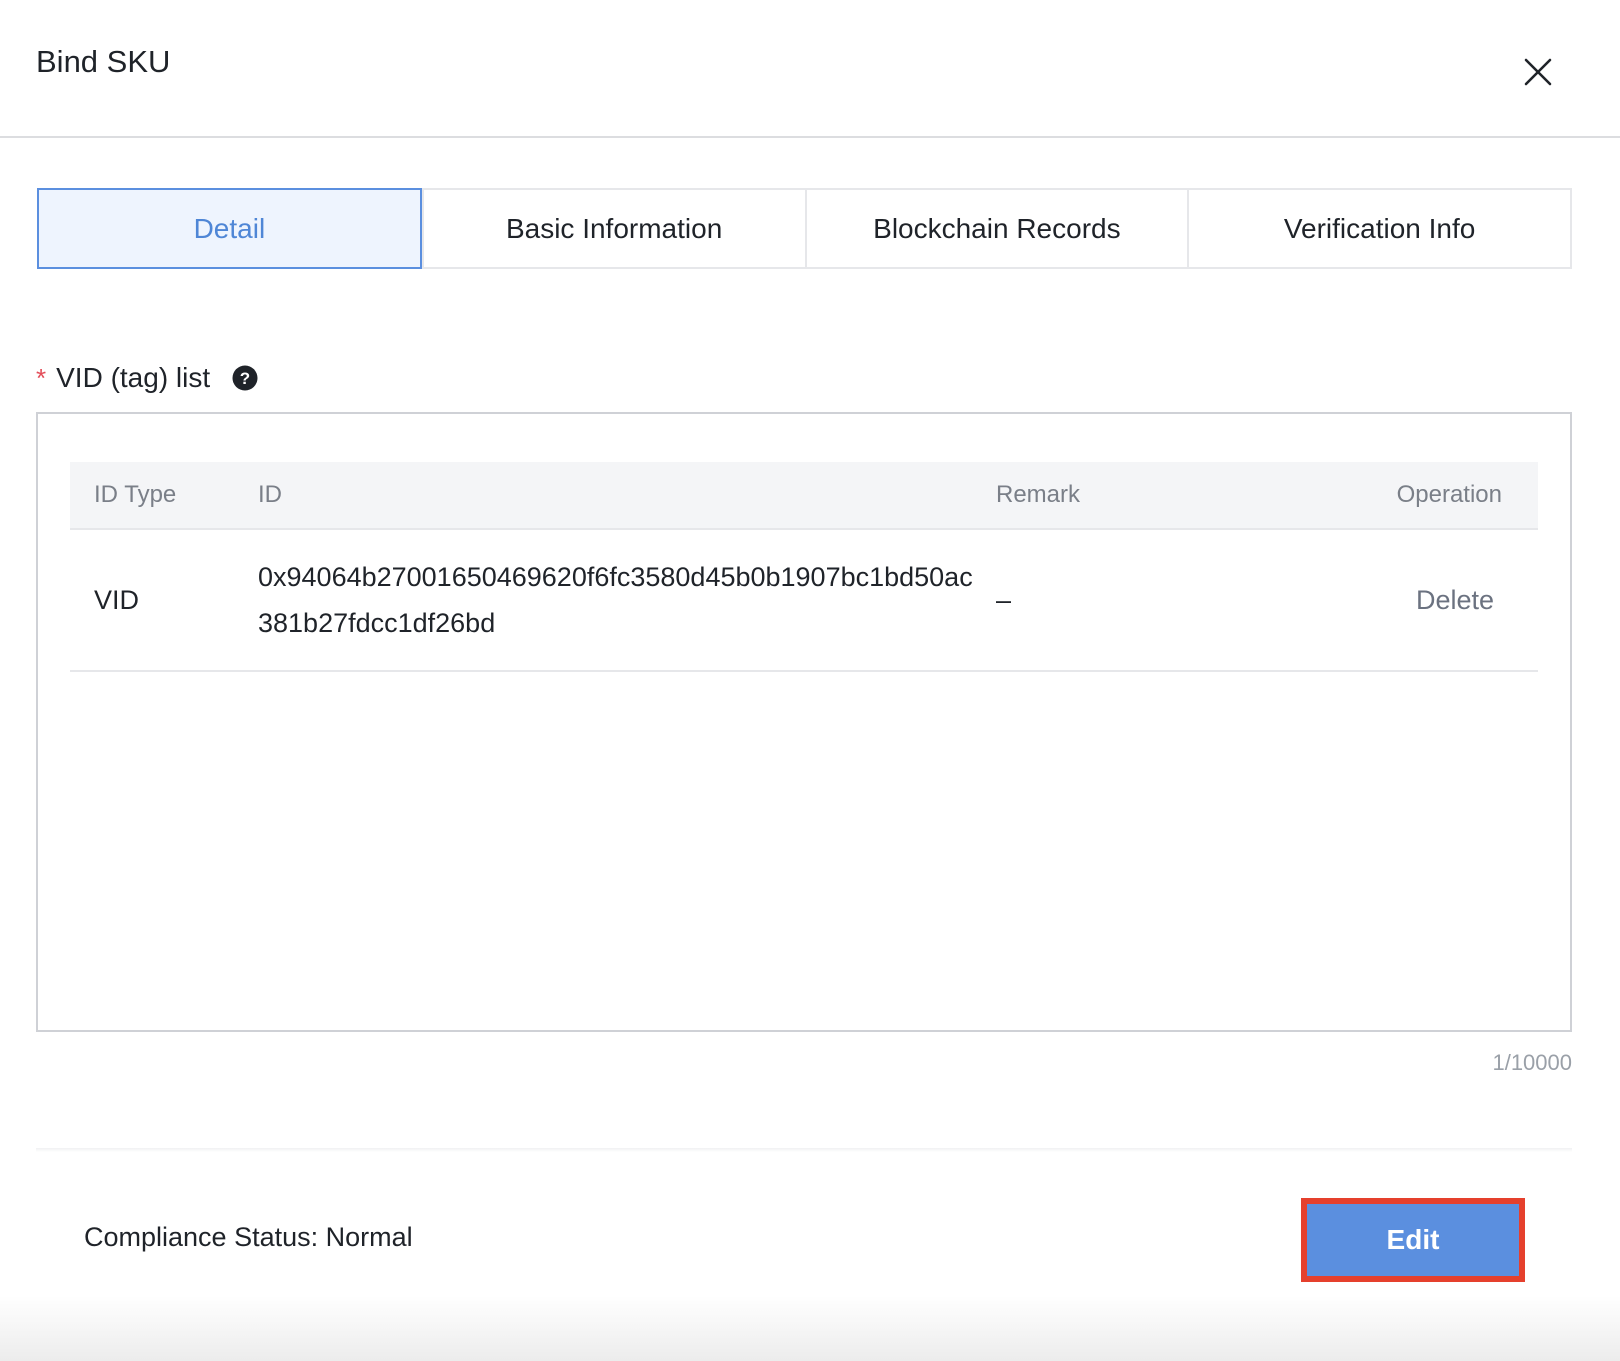 This screenshot has height=1361, width=1620. I want to click on cell-id-type: VID, so click(117, 599).